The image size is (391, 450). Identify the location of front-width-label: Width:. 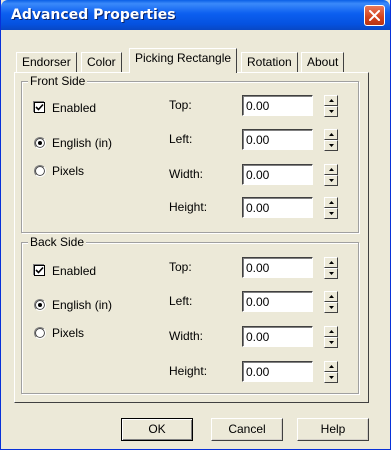
(186, 174).